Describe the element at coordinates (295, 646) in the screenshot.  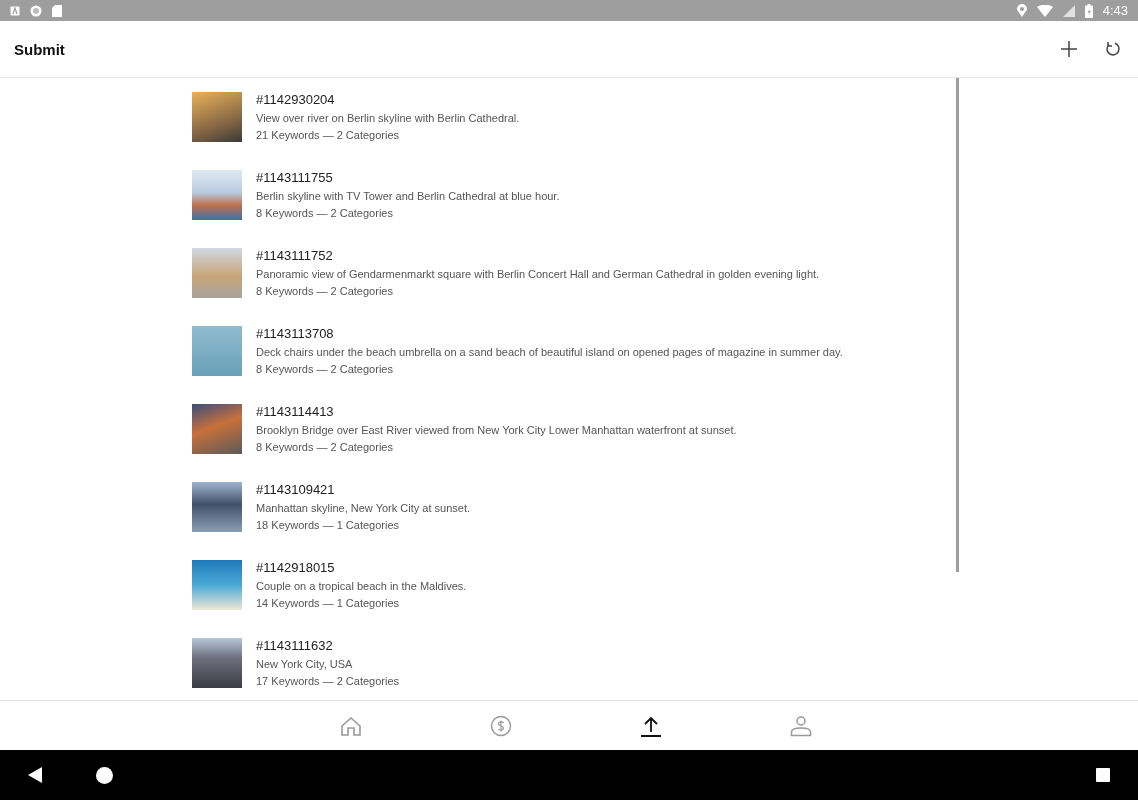
I see `submission-id: #1143111632` at that location.